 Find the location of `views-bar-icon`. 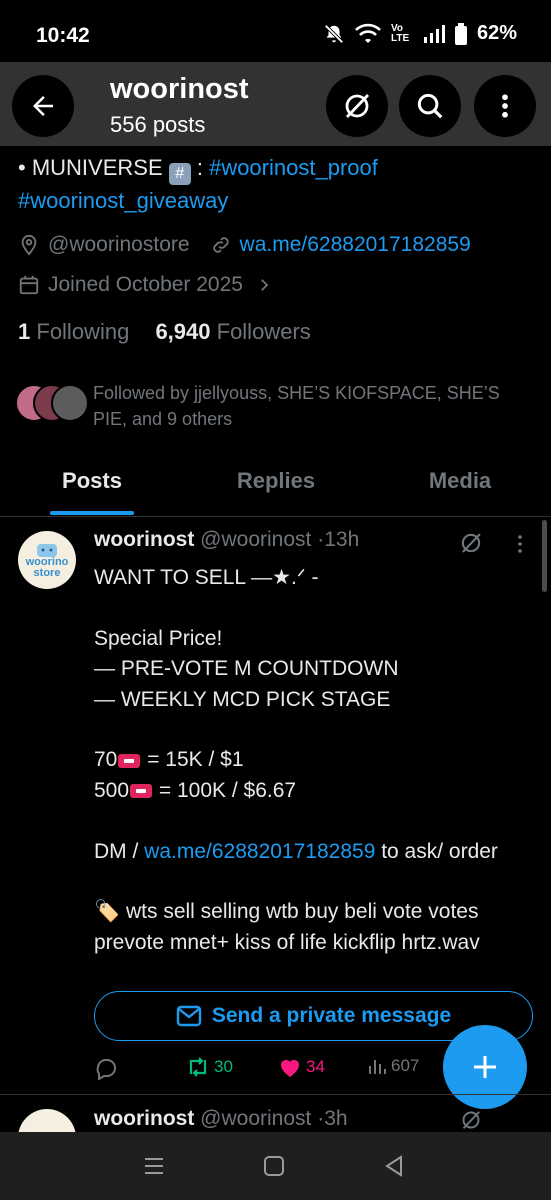

views-bar-icon is located at coordinates (377, 1067).